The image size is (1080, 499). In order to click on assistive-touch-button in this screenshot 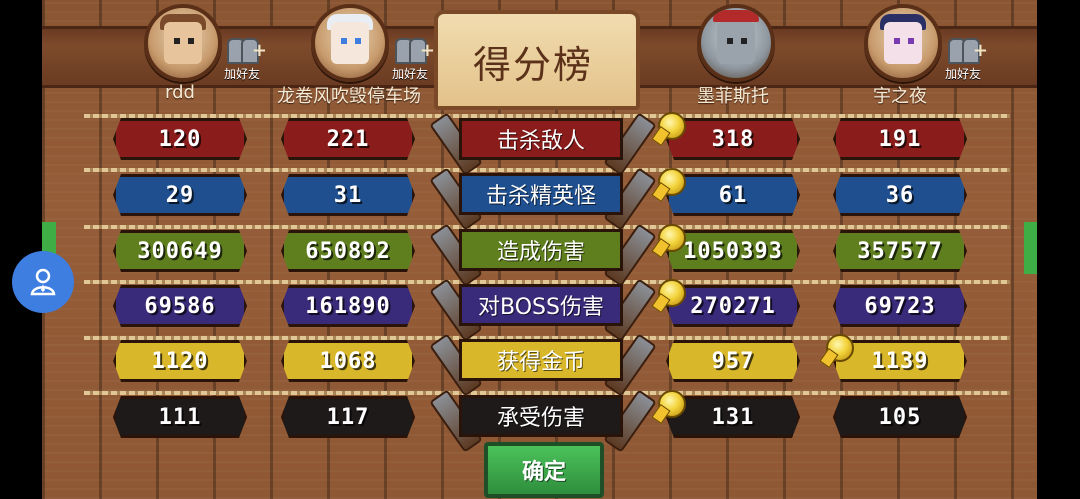, I will do `click(43, 282)`.